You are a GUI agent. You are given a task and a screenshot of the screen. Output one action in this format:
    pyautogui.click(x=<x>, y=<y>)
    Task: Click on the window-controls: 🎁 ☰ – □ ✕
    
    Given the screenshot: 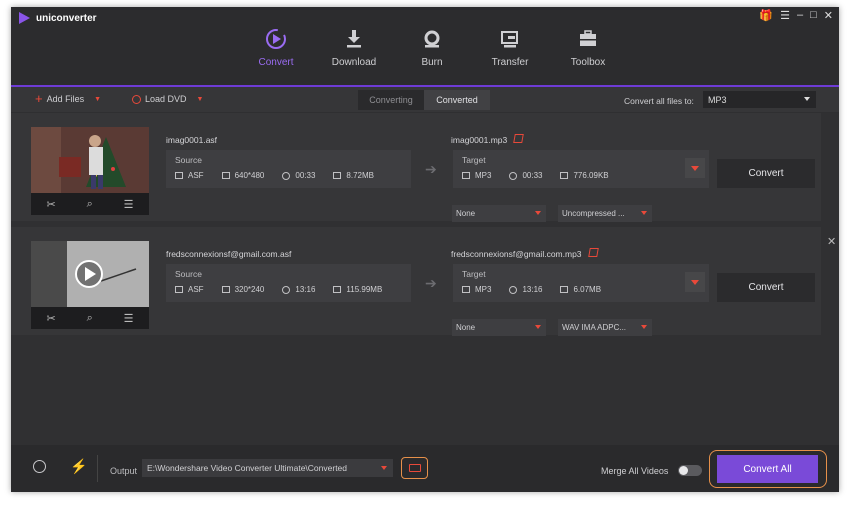 What is the action you would take?
    pyautogui.click(x=796, y=15)
    